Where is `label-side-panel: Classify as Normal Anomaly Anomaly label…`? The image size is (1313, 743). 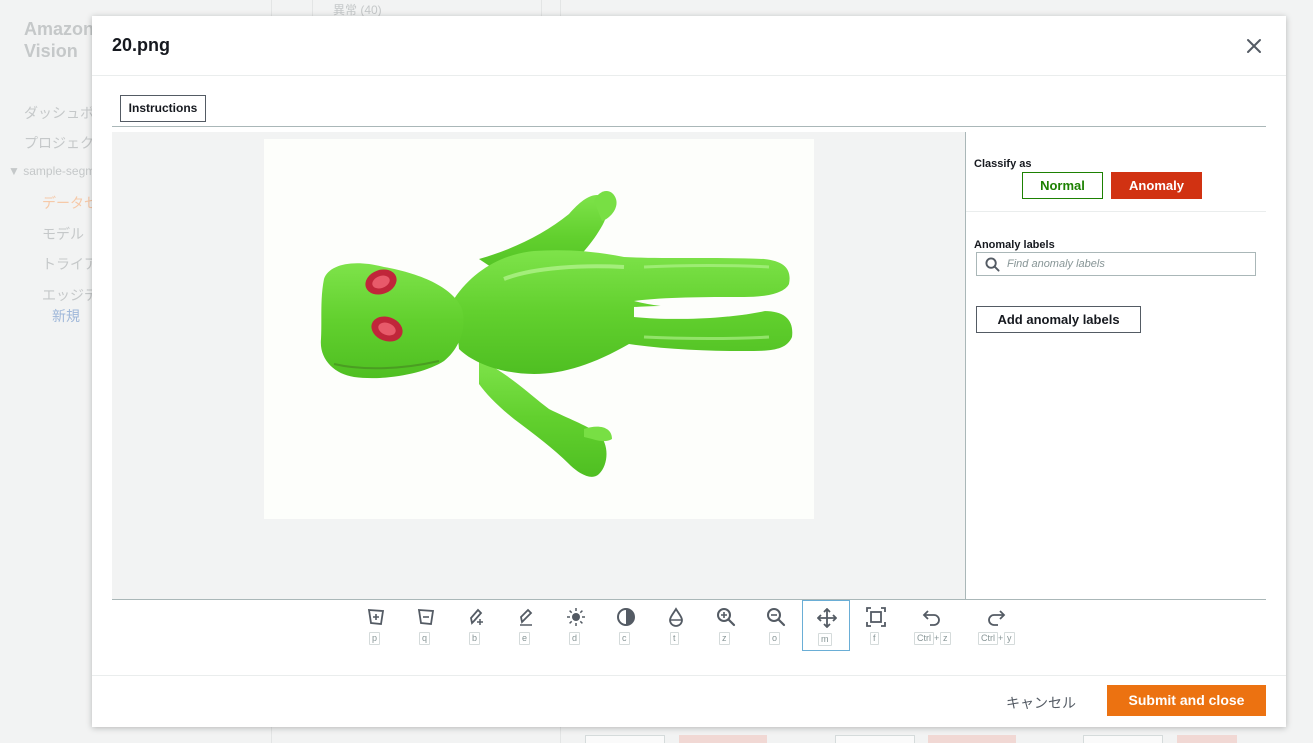
label-side-panel: Classify as Normal Anomaly Anomaly label… is located at coordinates (1116, 365).